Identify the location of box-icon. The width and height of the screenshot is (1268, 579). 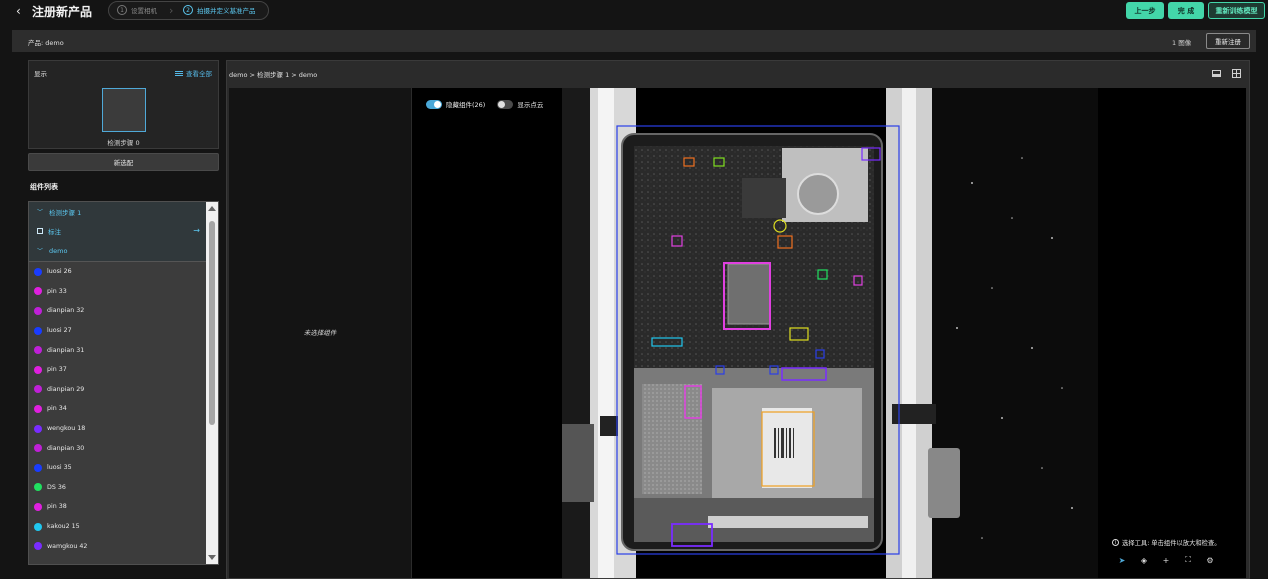
(40, 230).